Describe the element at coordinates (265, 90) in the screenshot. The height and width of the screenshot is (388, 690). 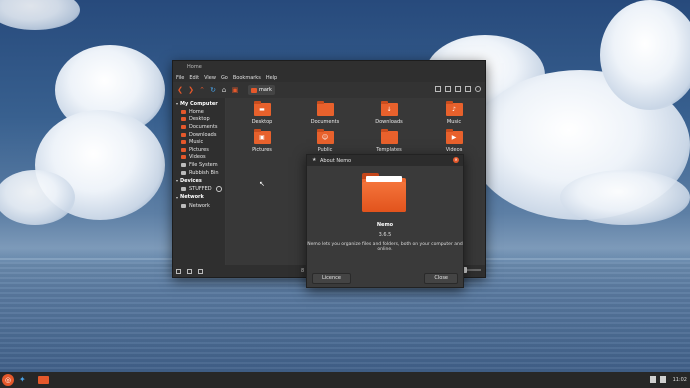
I see `breadcrumb-location: mark` at that location.